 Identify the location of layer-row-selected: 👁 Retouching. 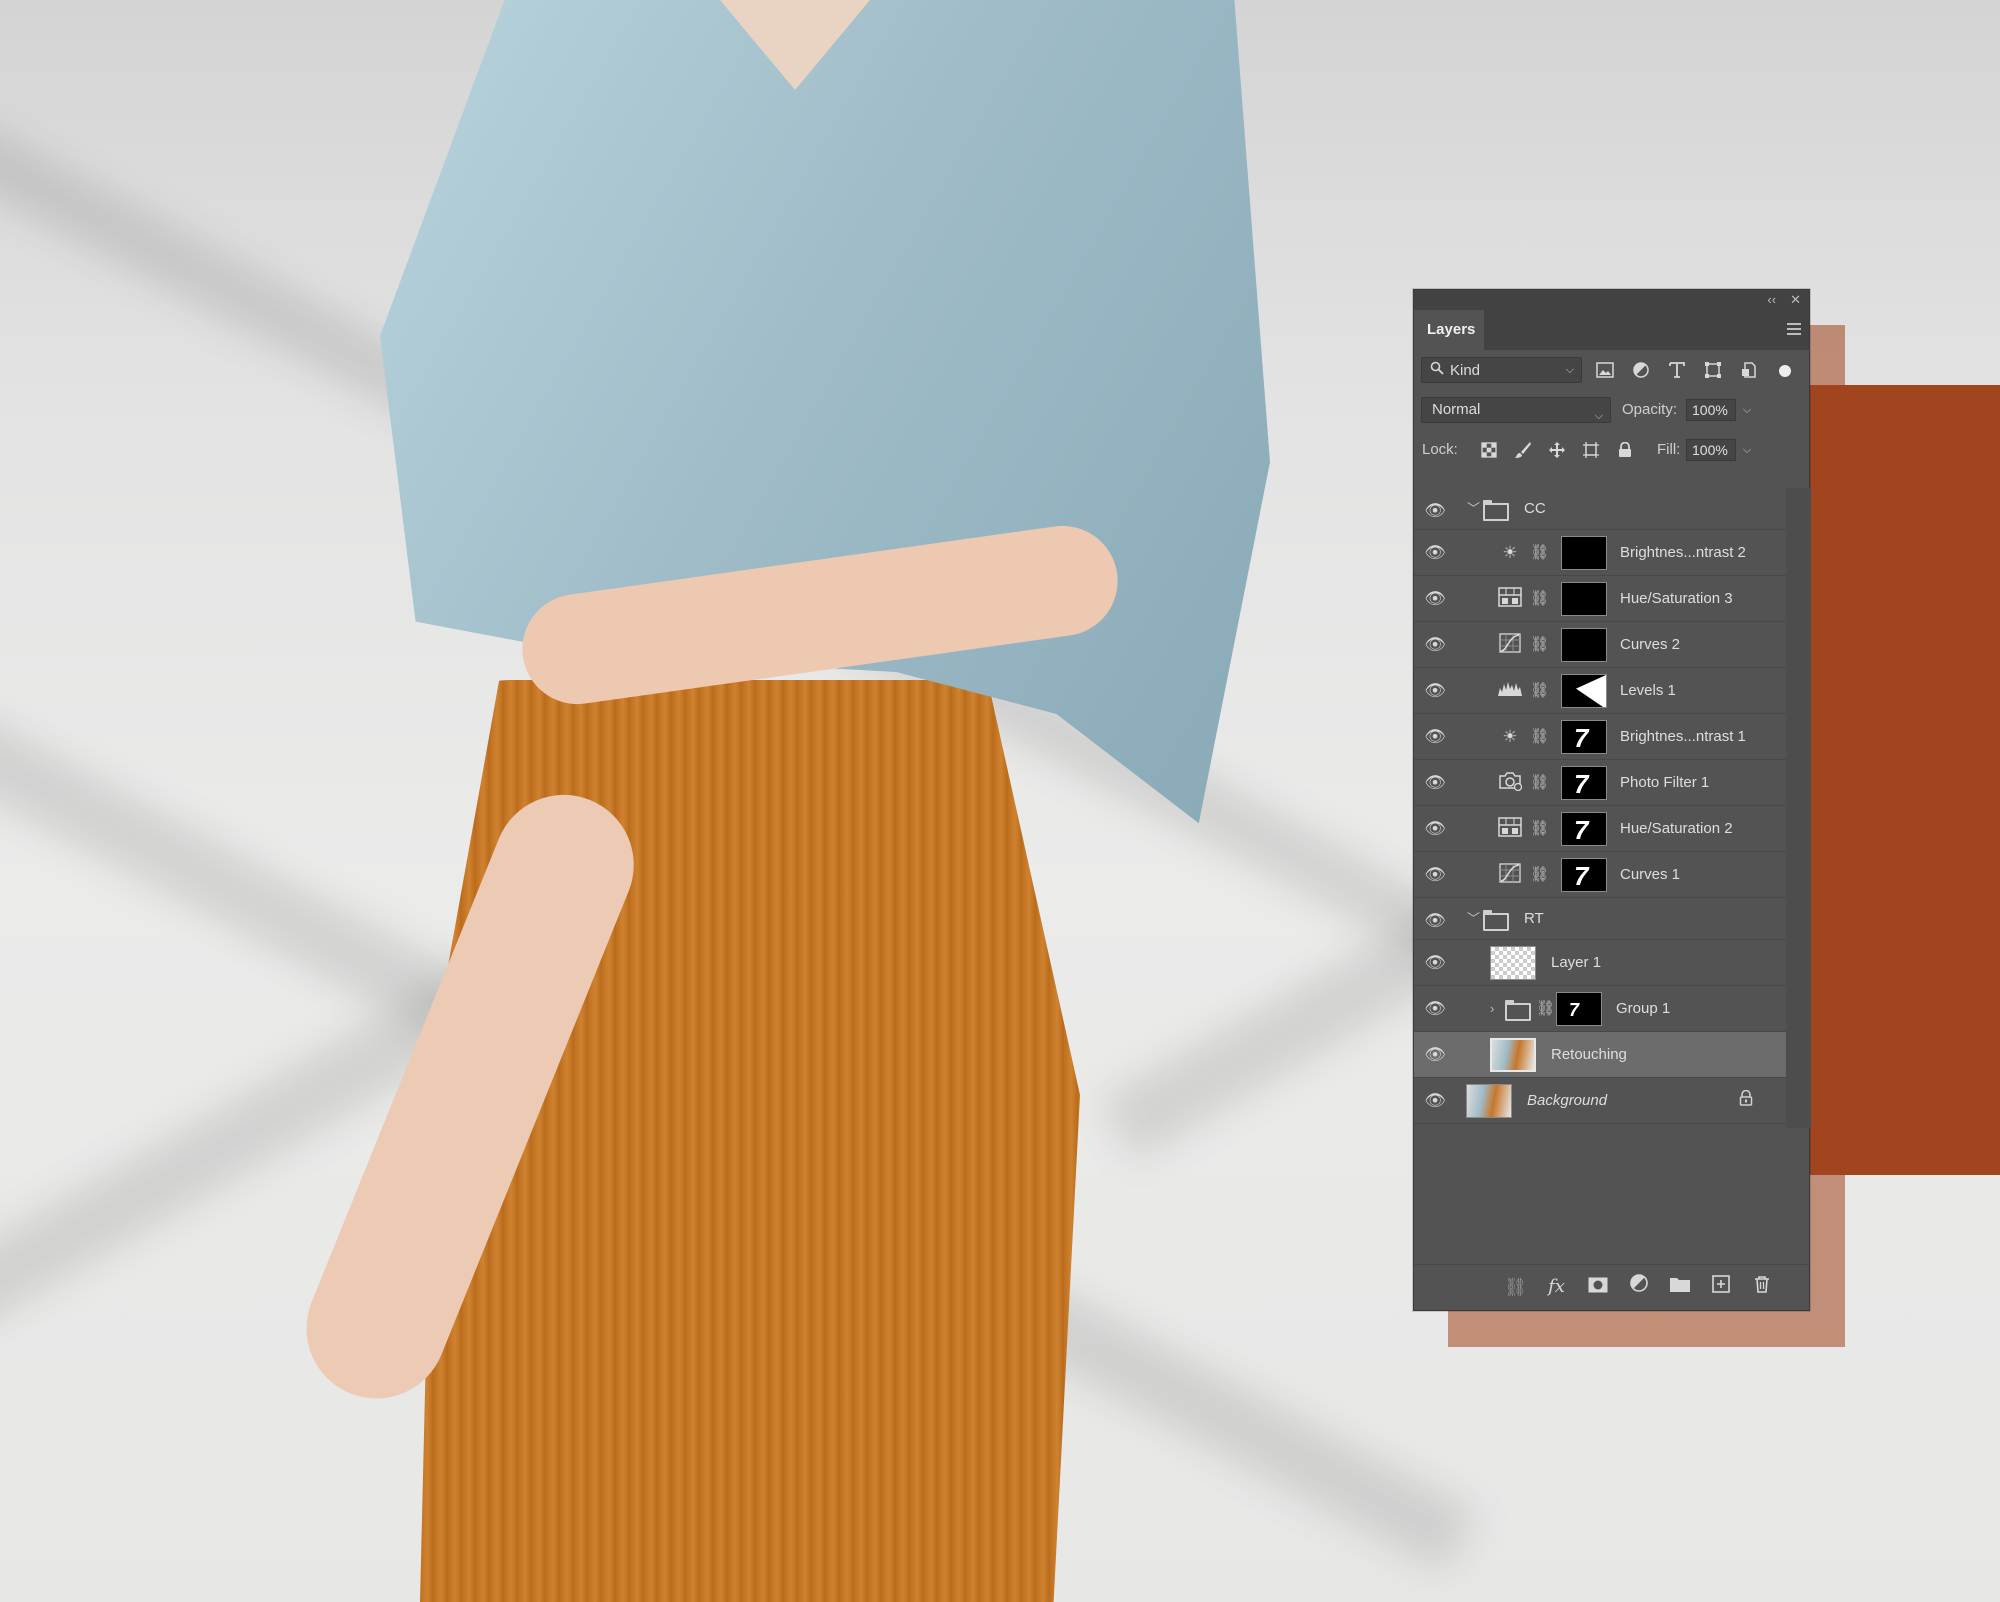
(1600, 1055).